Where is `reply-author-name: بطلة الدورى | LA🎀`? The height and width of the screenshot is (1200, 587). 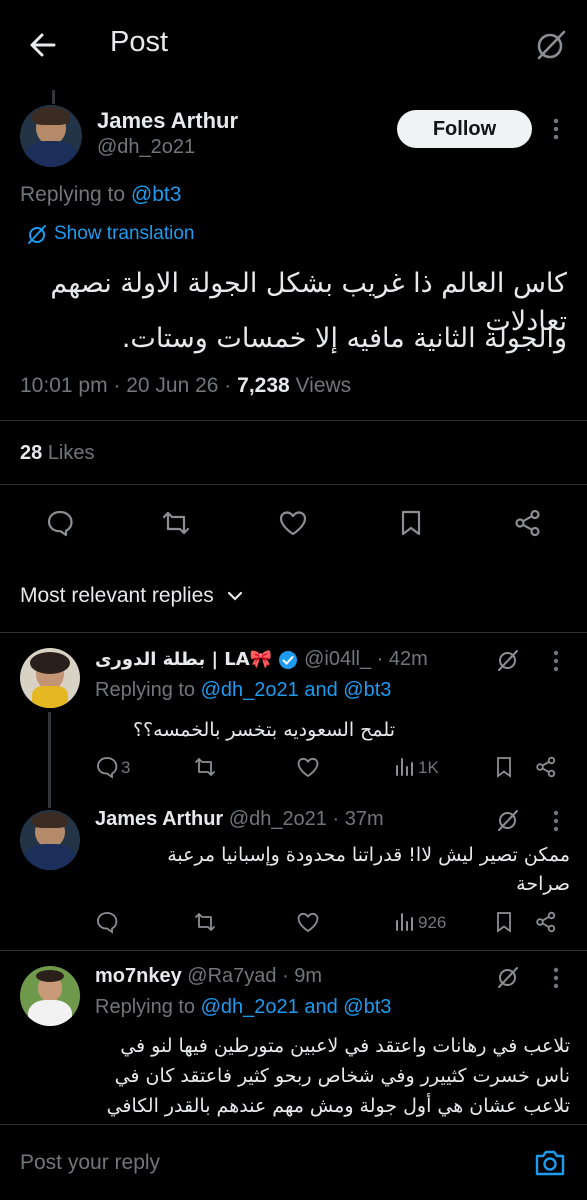 reply-author-name: بطلة الدورى | LA🎀 is located at coordinates (183, 659).